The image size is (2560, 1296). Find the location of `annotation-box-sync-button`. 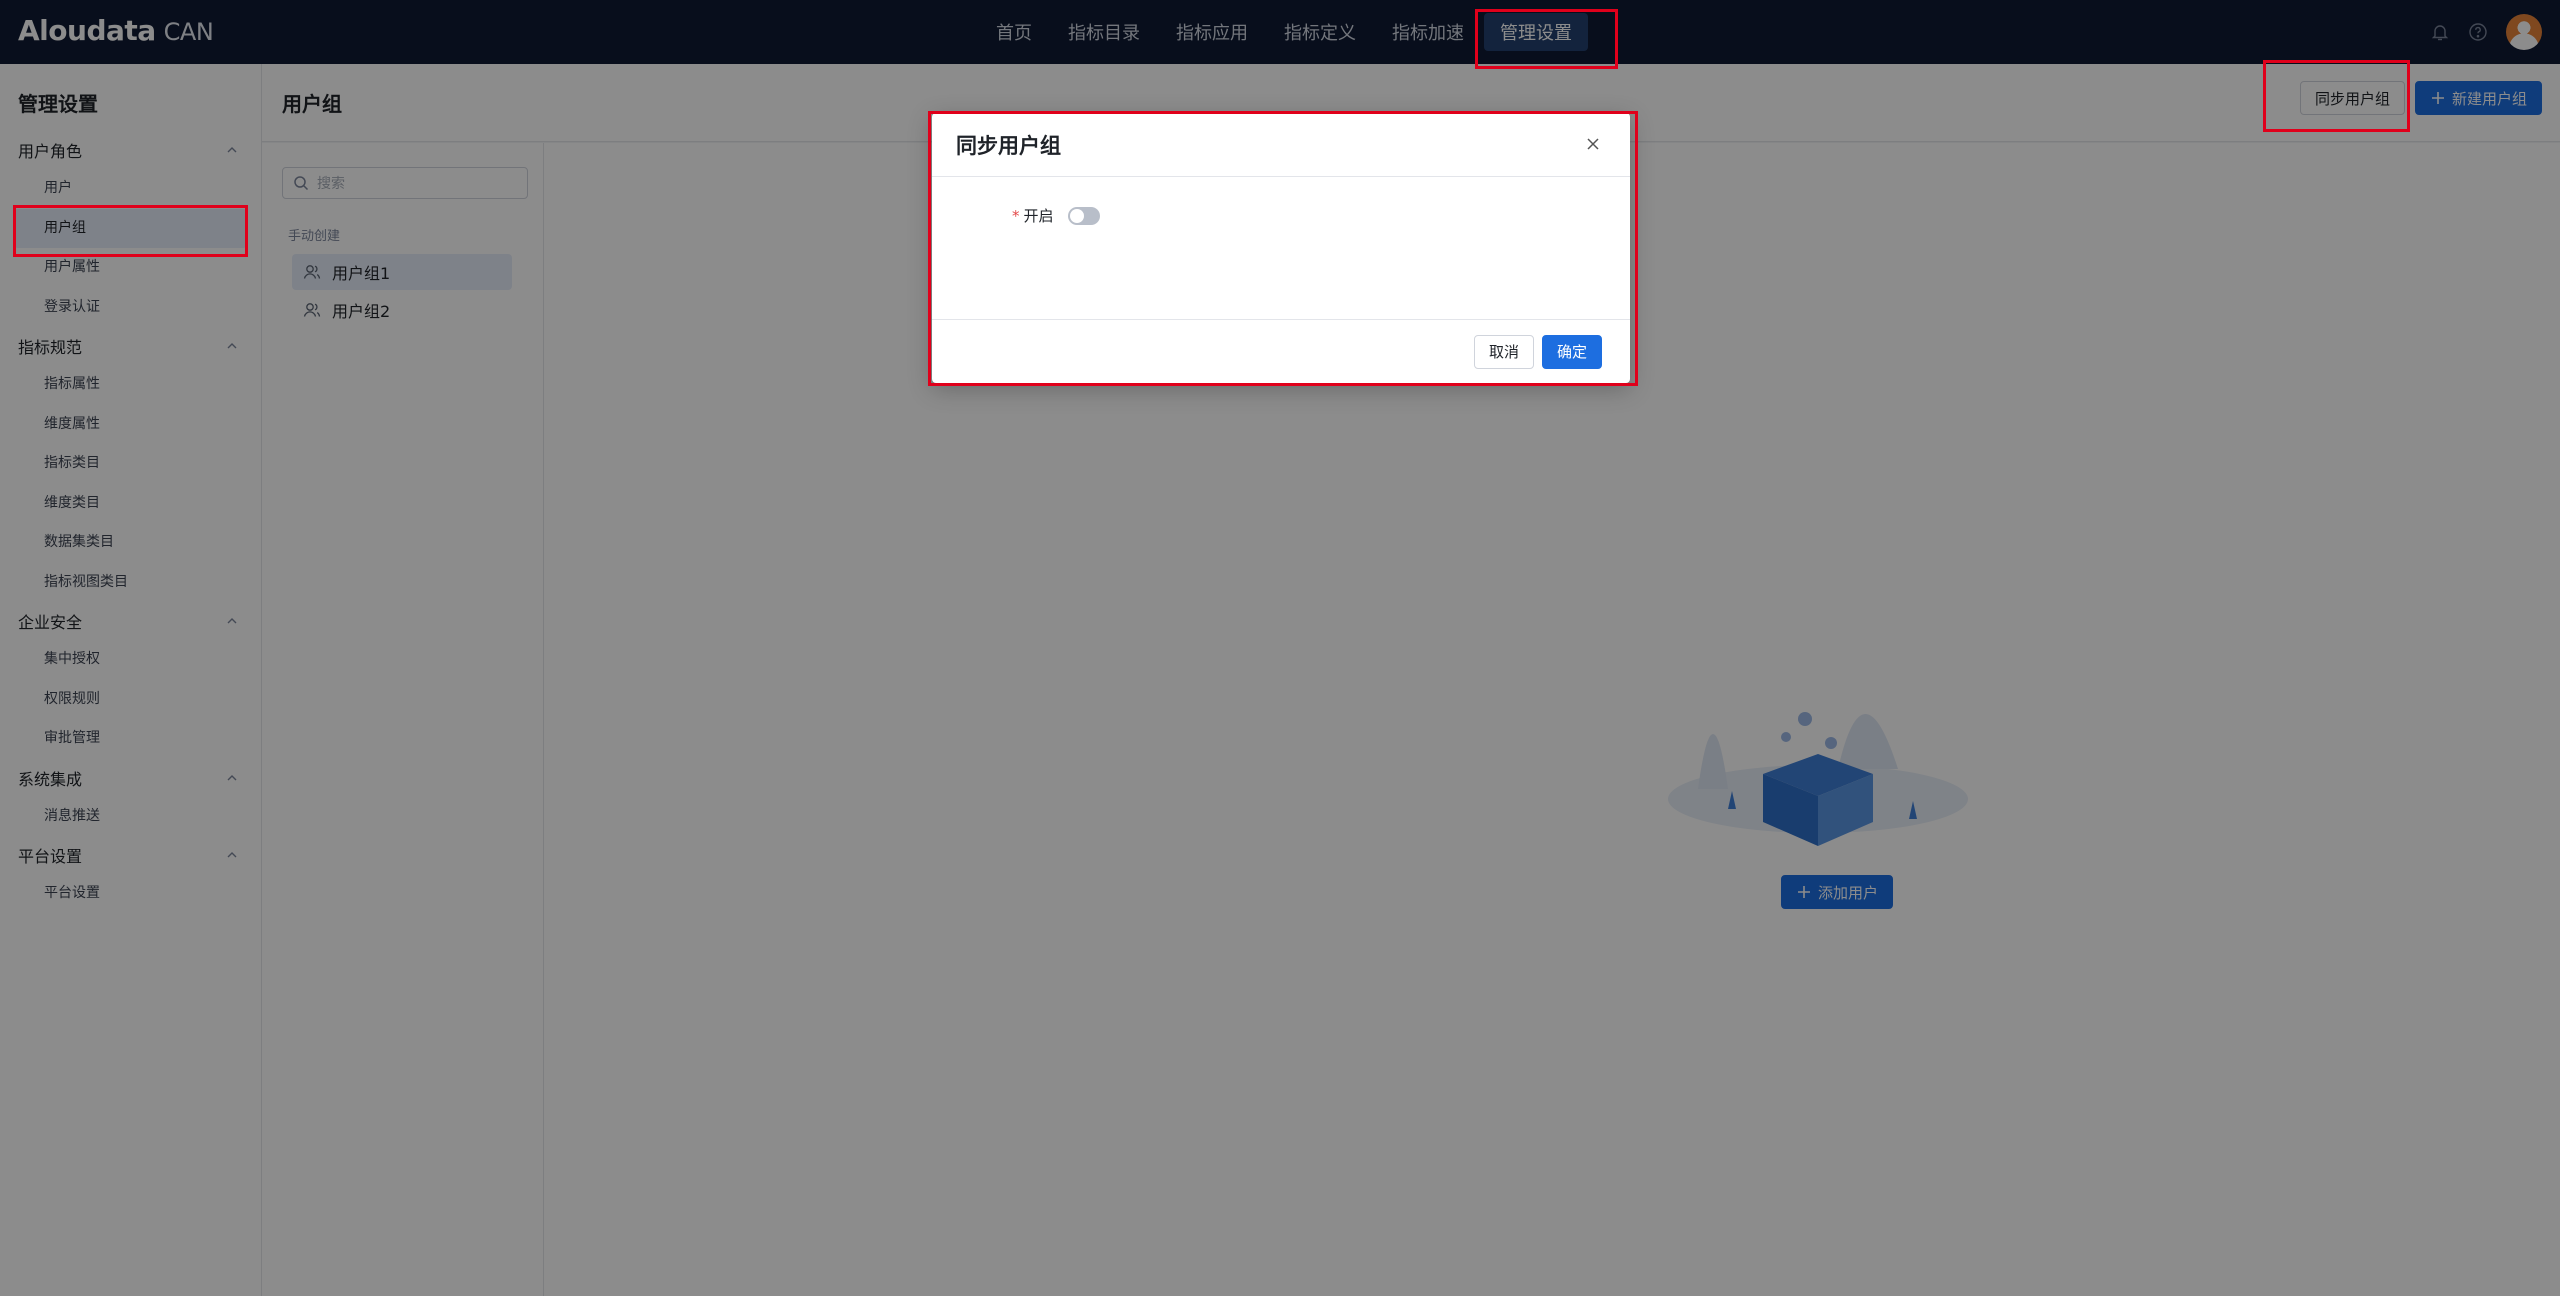

annotation-box-sync-button is located at coordinates (2336, 96).